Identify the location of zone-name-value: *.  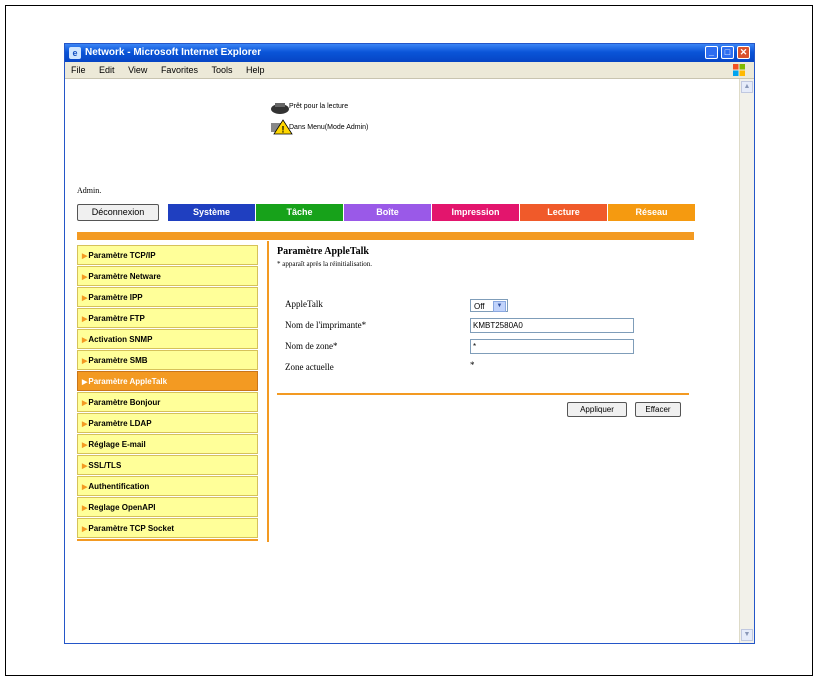
(552, 346).